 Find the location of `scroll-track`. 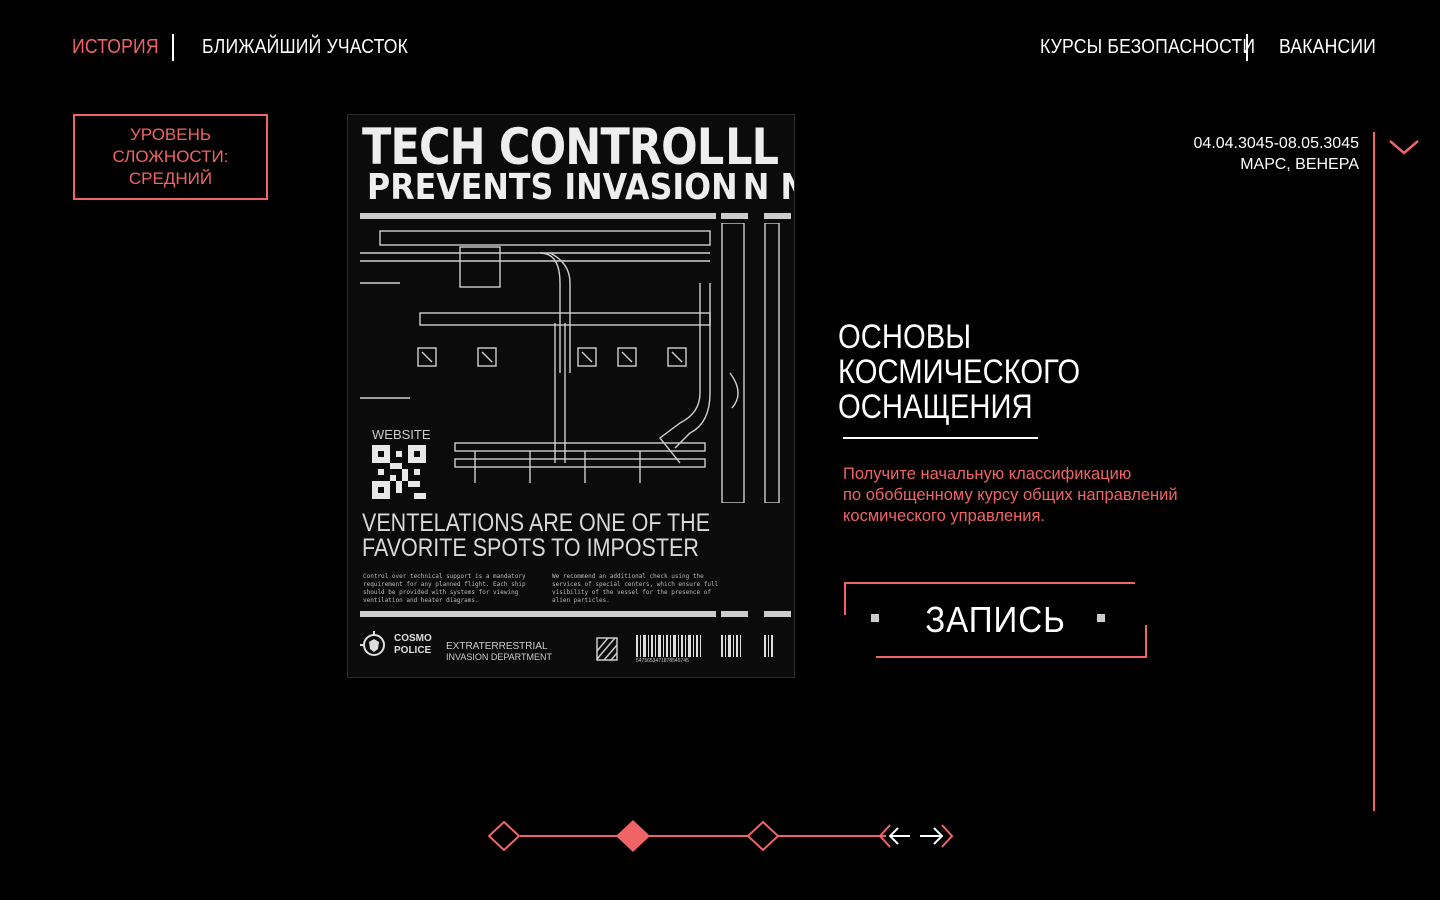

scroll-track is located at coordinates (1374, 471).